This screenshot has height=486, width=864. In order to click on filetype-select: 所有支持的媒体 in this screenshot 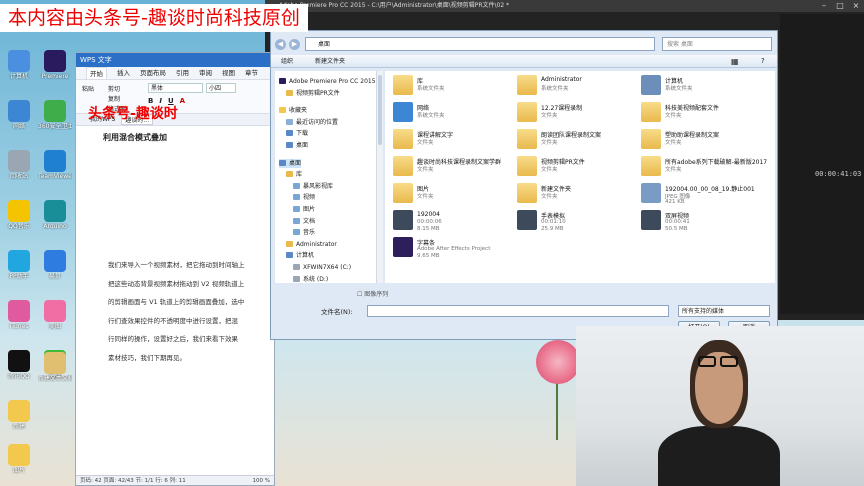, I will do `click(724, 311)`.